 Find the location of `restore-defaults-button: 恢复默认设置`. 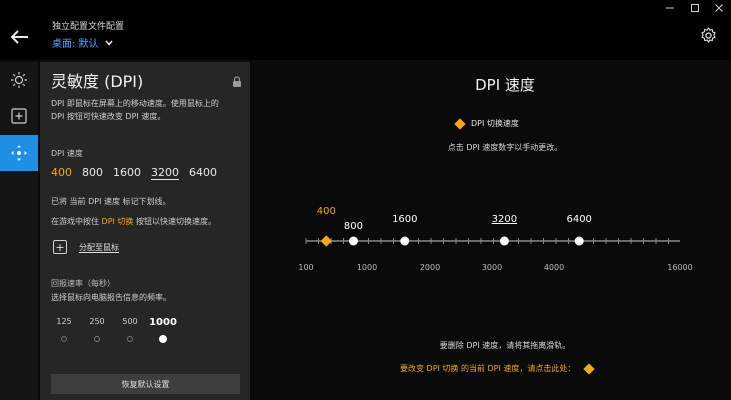

restore-defaults-button: 恢复默认设置 is located at coordinates (145, 384).